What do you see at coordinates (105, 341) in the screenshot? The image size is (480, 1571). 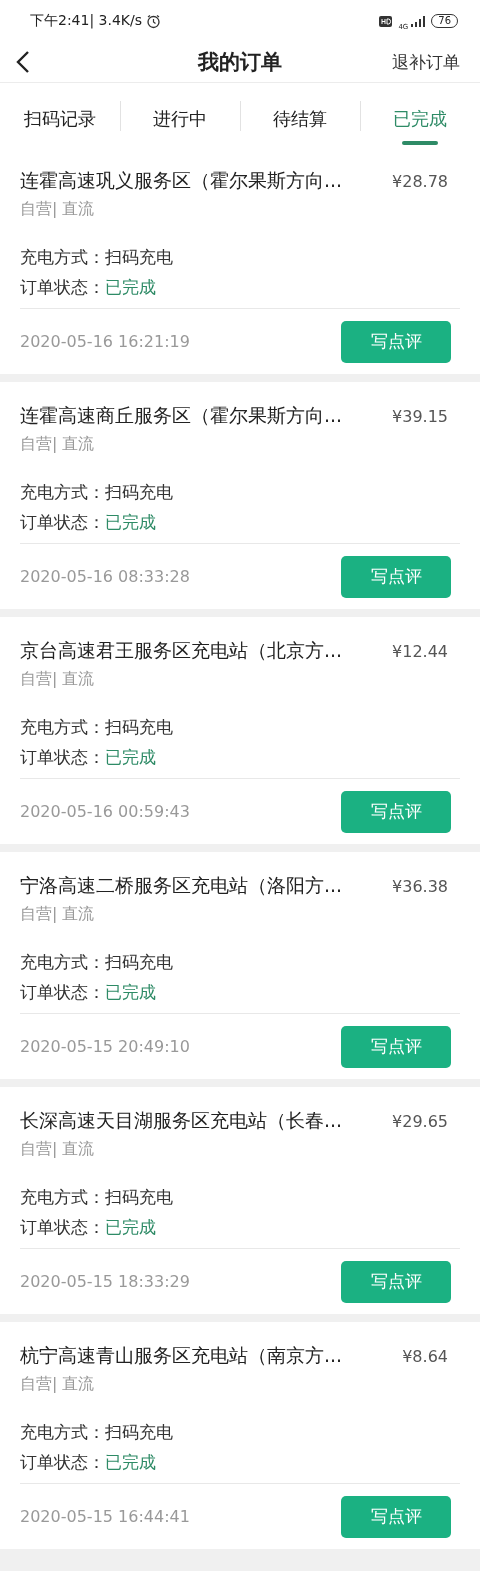 I see `order-time: 2020-05-16 16:21:19` at bounding box center [105, 341].